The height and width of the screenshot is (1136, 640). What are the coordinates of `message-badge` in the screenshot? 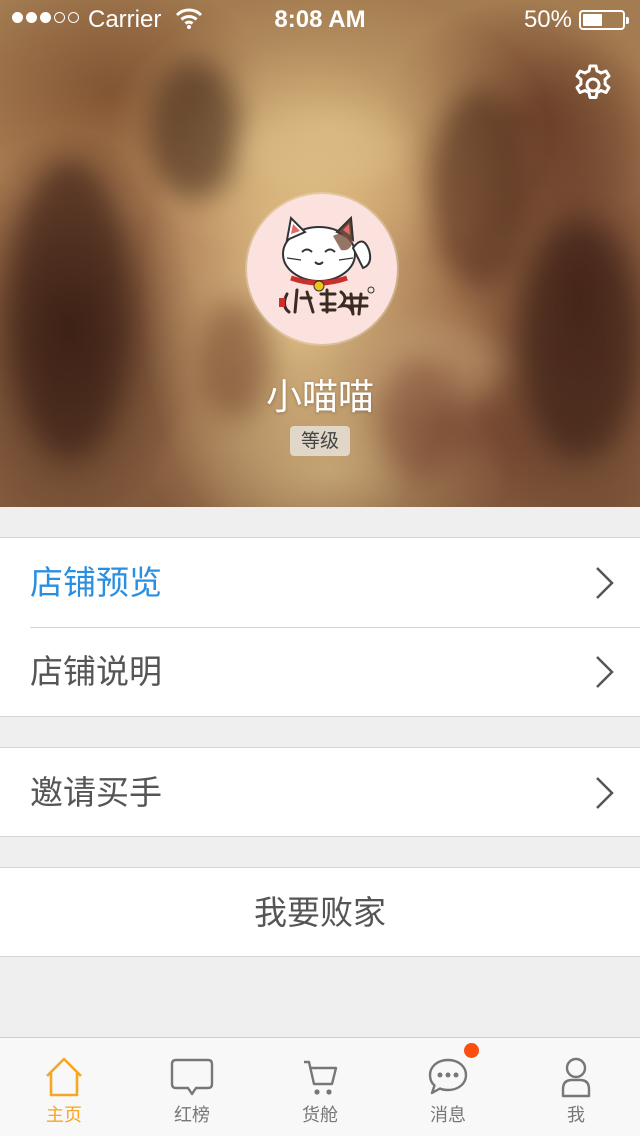 It's located at (471, 1050).